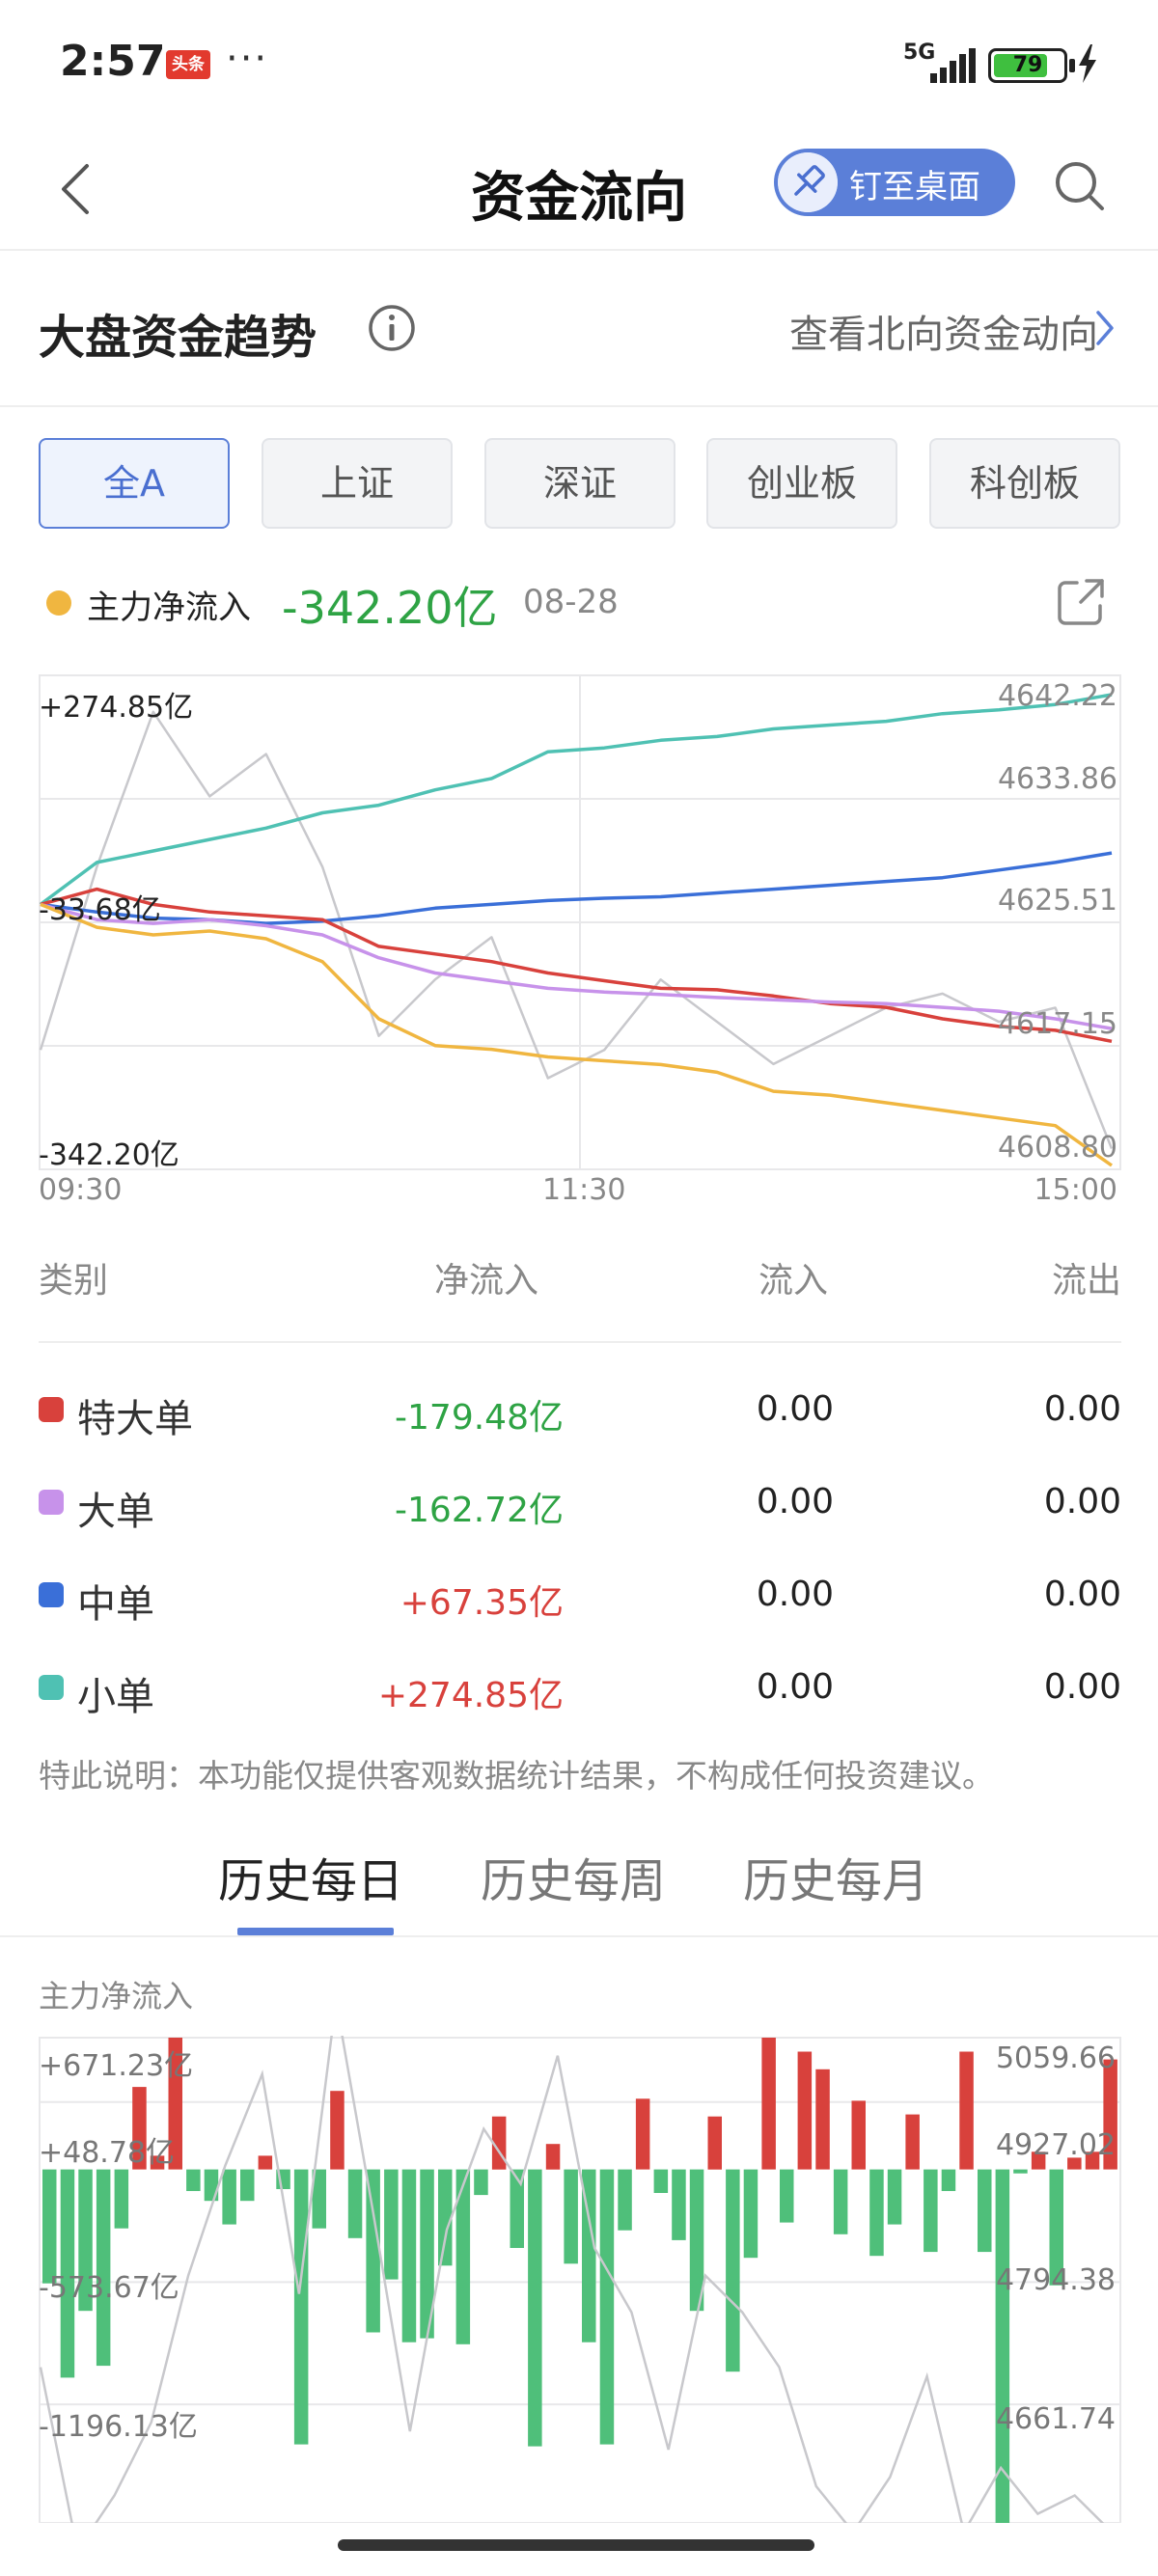 Image resolution: width=1158 pixels, height=2576 pixels. Describe the element at coordinates (115, 1605) in the screenshot. I see `row-name: 中单` at that location.